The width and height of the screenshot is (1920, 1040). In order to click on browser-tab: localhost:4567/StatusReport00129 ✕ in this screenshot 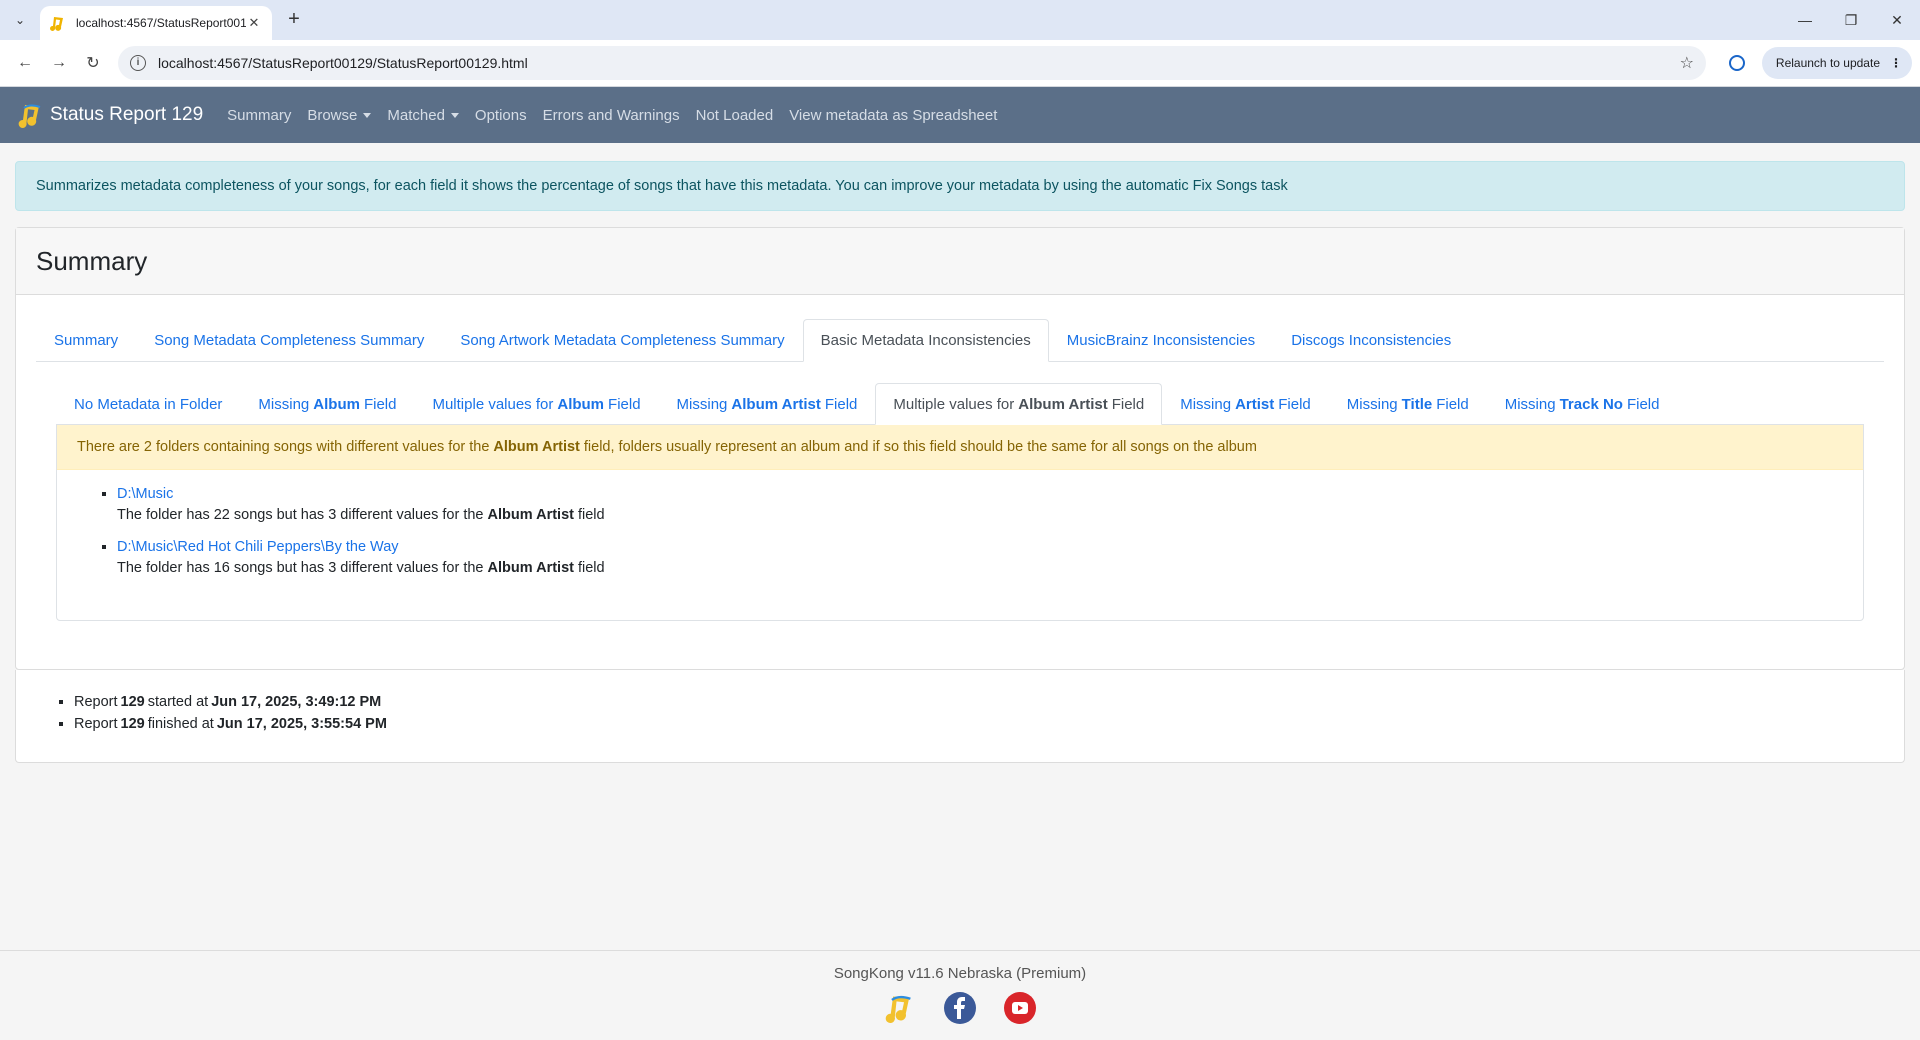, I will do `click(156, 23)`.